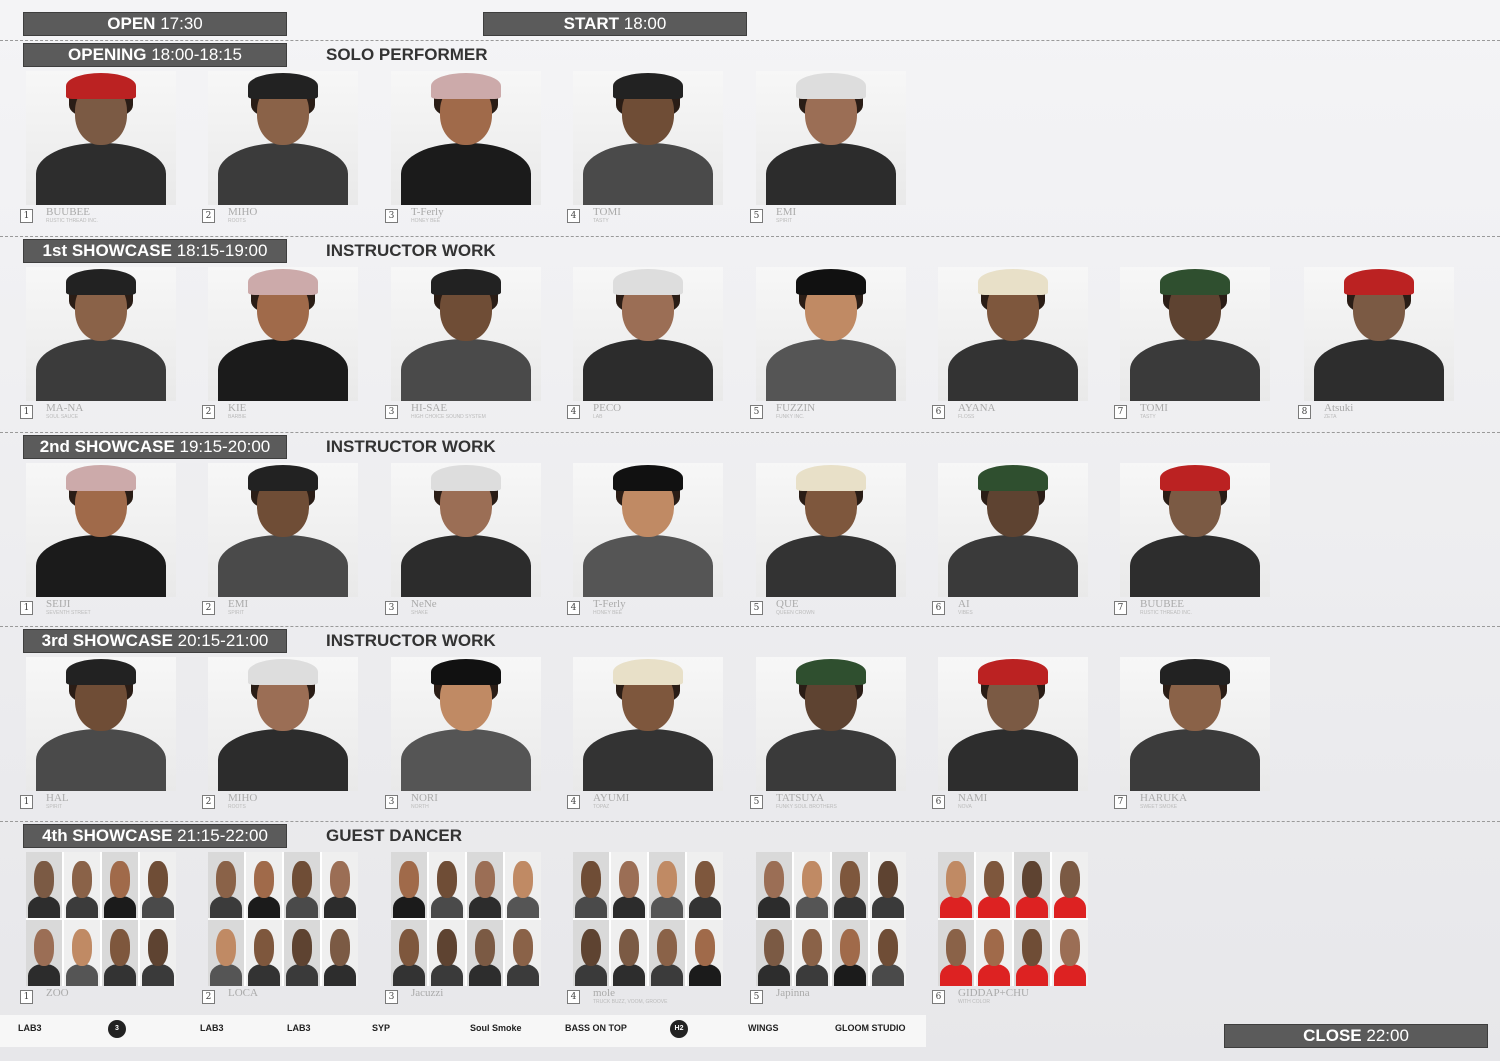 The width and height of the screenshot is (1500, 1061). Describe the element at coordinates (420, 807) in the screenshot. I see `performer-team: NORTH` at that location.